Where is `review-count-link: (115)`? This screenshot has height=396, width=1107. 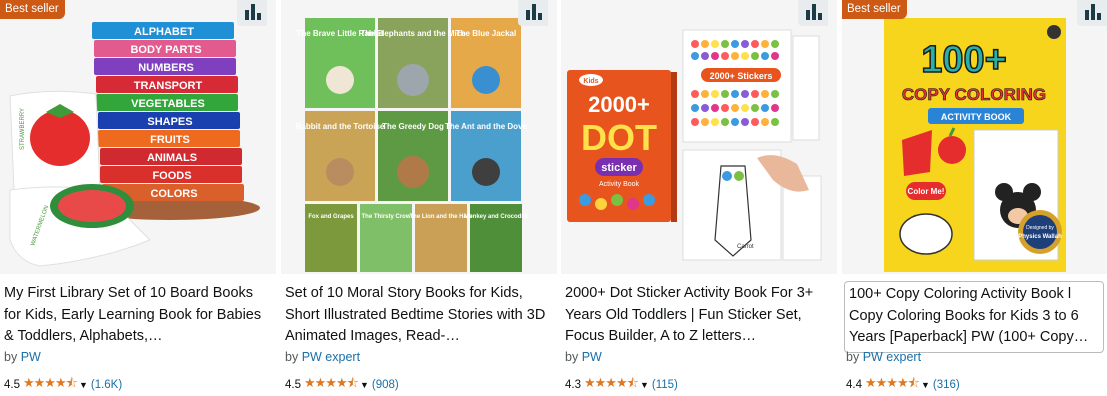
review-count-link: (115) is located at coordinates (665, 385).